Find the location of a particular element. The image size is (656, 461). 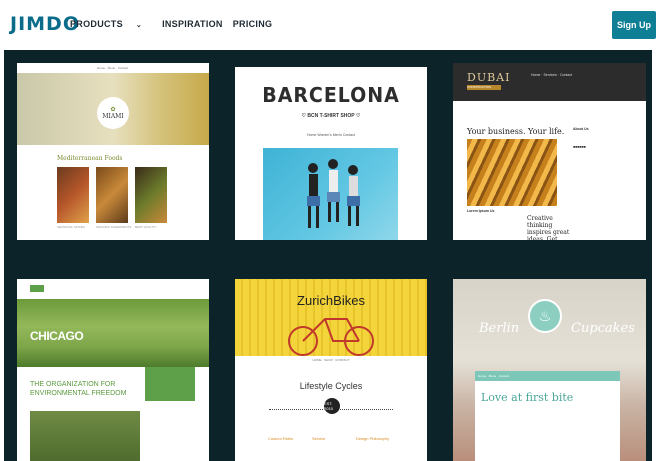

dubai-sidebar: About Us ■■■■■■ is located at coordinates (603, 138).